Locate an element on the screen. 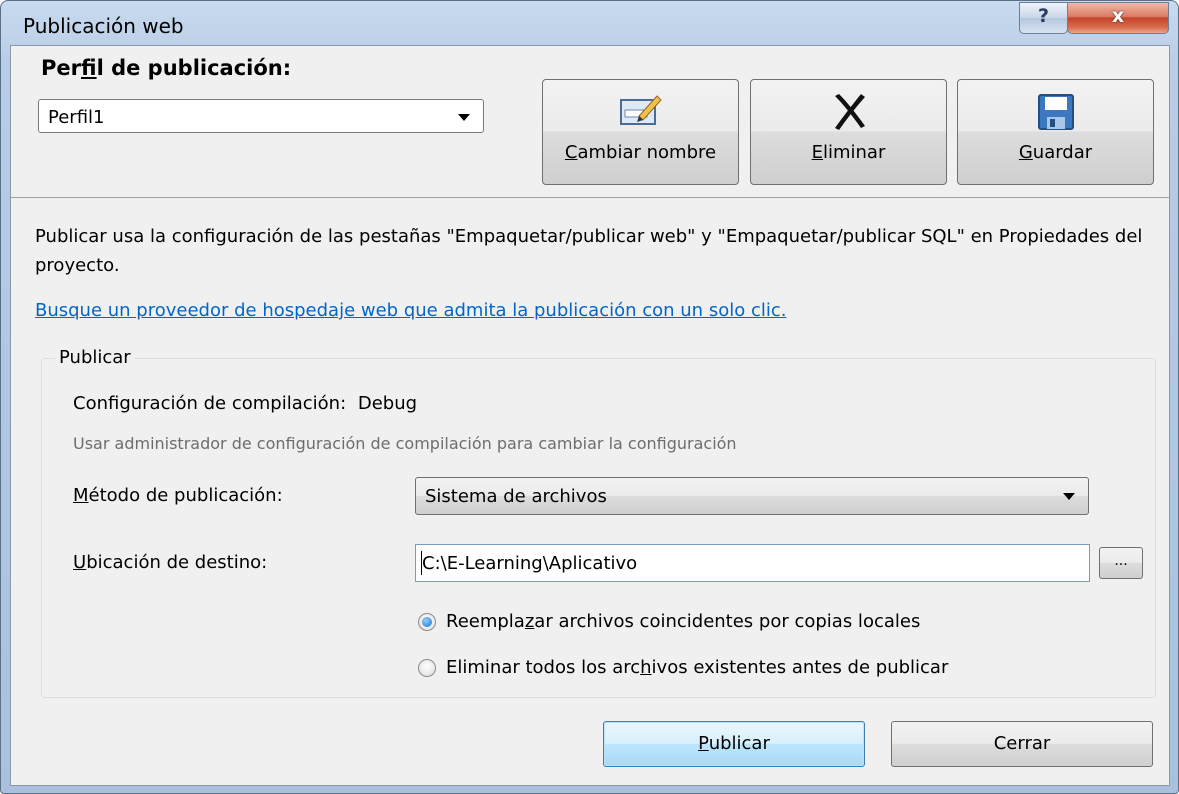 The image size is (1179, 794). close-window-button: x is located at coordinates (1118, 18).